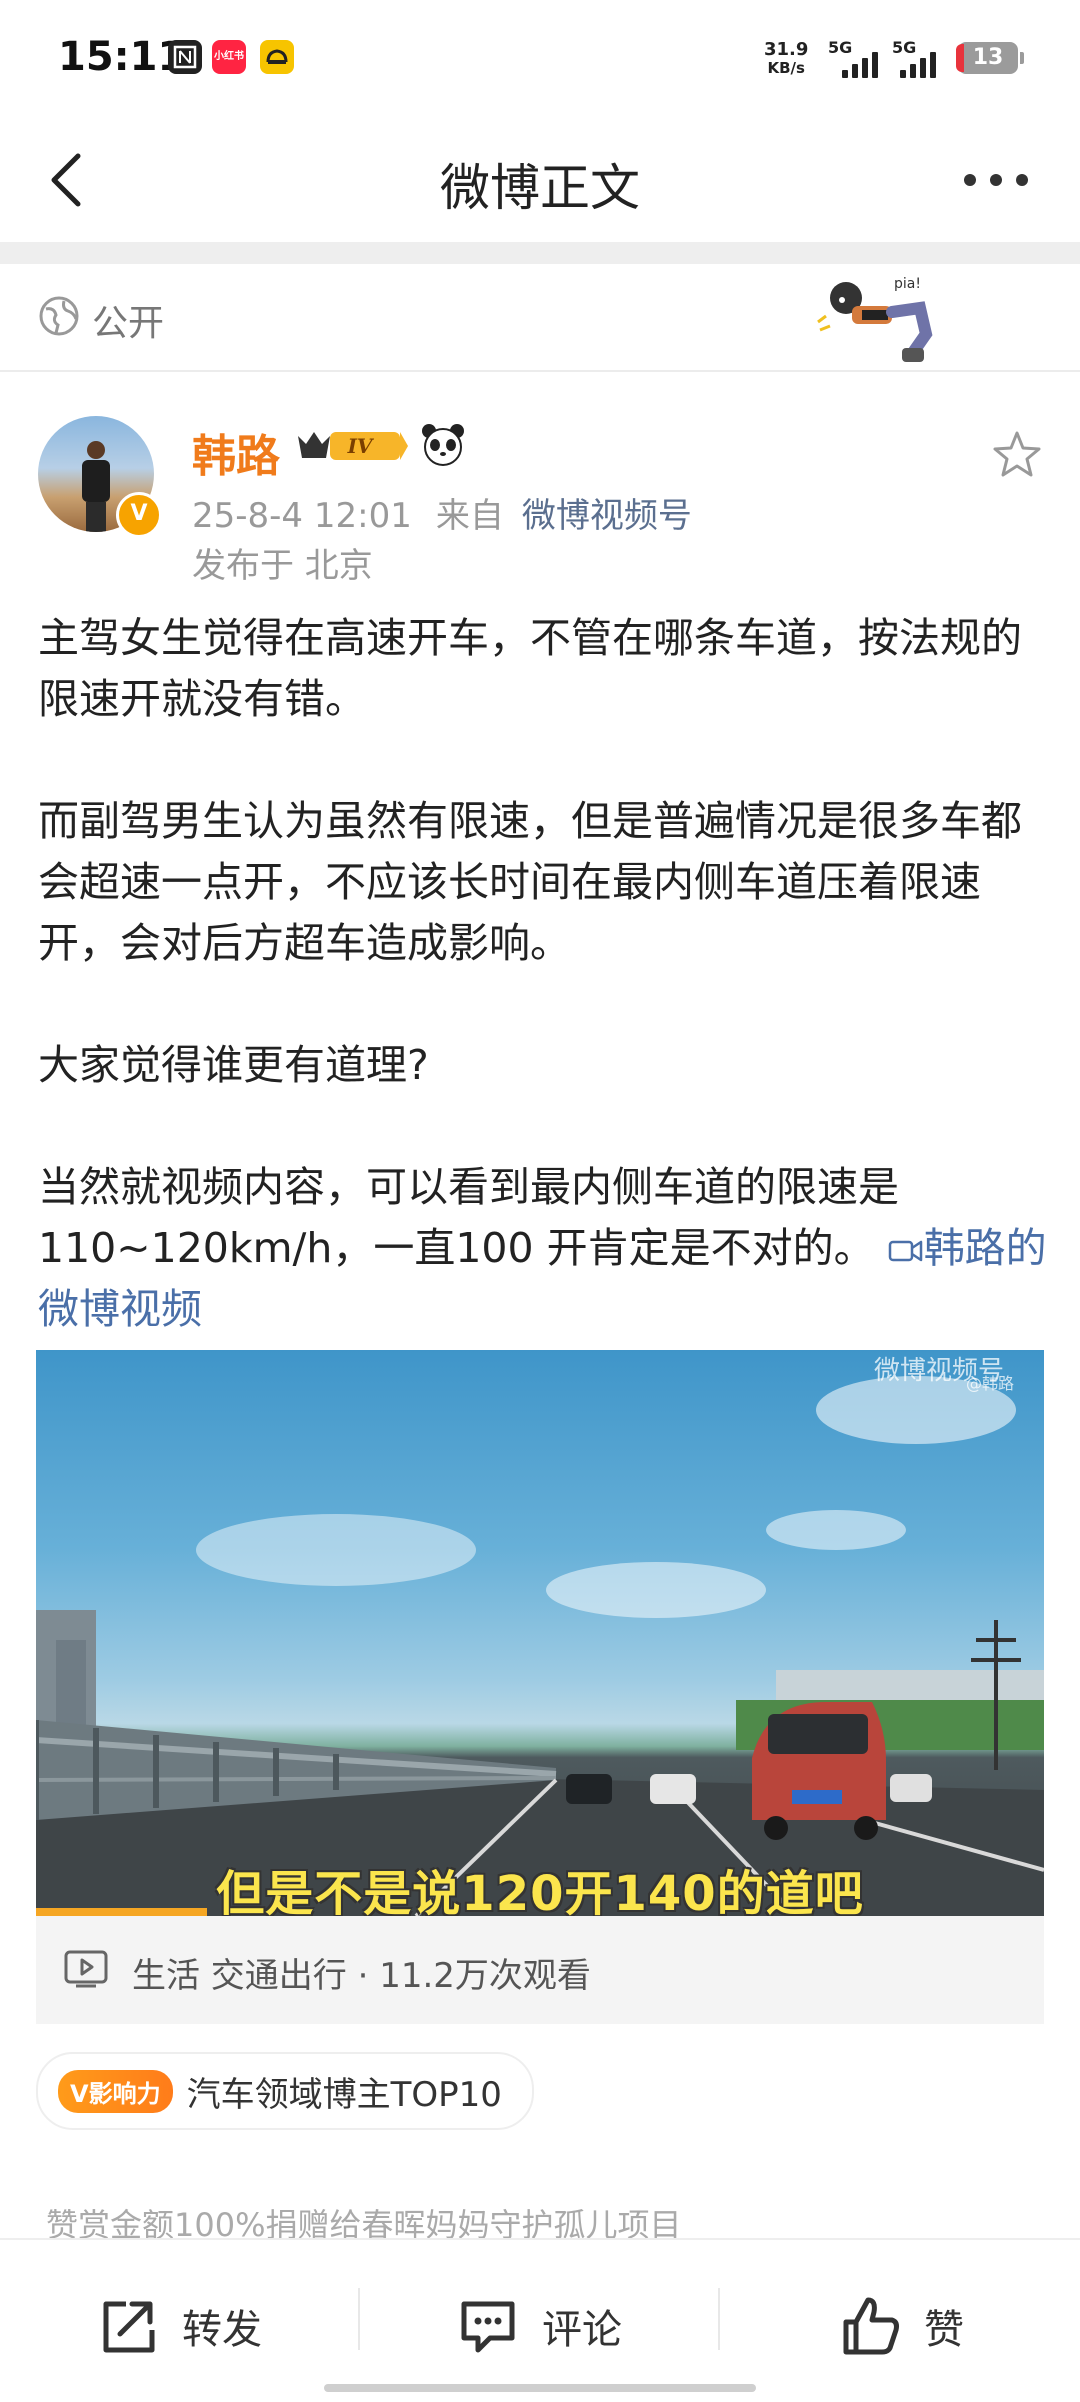 This screenshot has width=1080, height=2402. I want to click on video-subtitle: 但是不是说120开140的道吧, so click(540, 1891).